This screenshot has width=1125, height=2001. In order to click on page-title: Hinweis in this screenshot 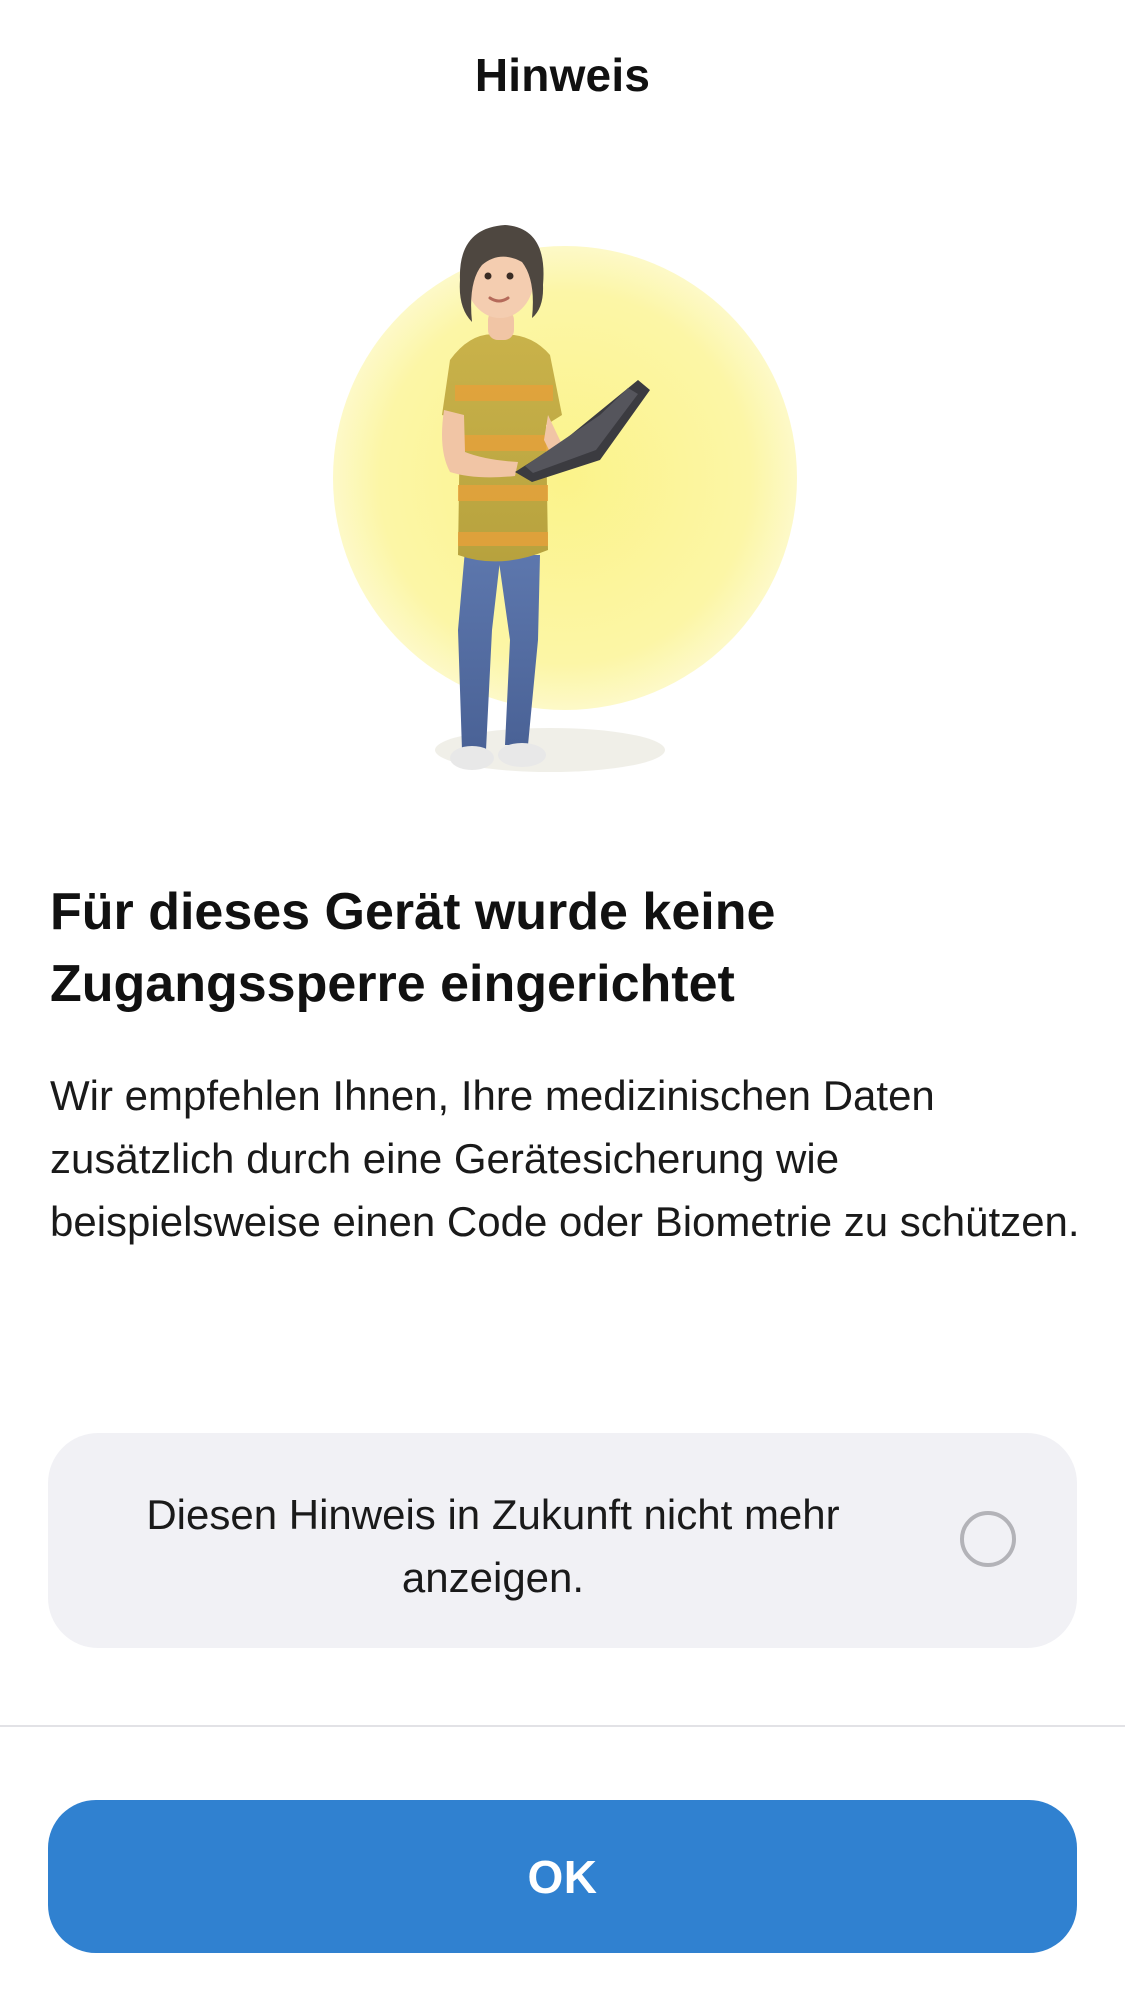, I will do `click(562, 75)`.